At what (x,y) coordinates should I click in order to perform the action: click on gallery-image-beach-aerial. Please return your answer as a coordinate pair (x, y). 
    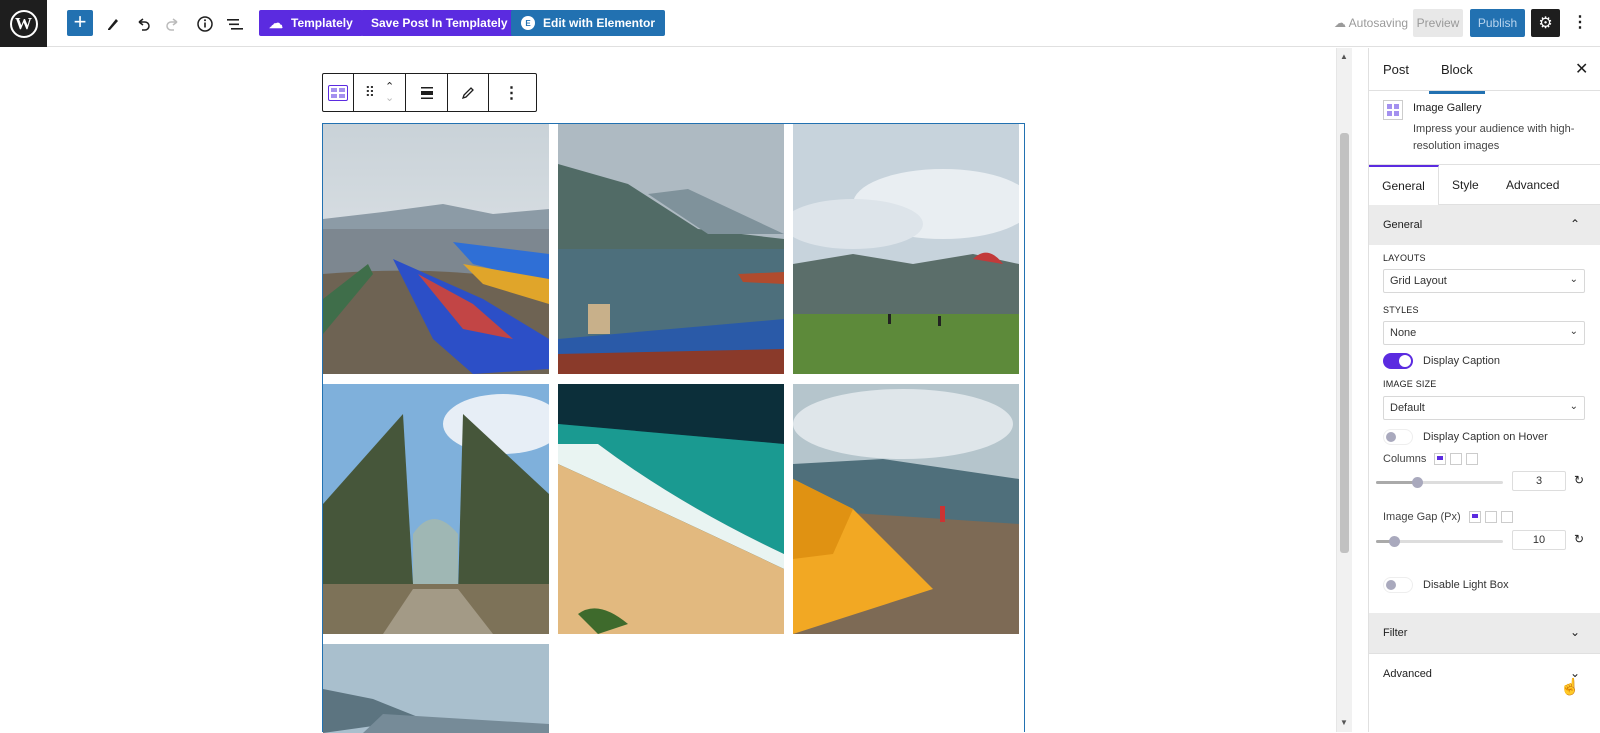
    Looking at the image, I should click on (671, 509).